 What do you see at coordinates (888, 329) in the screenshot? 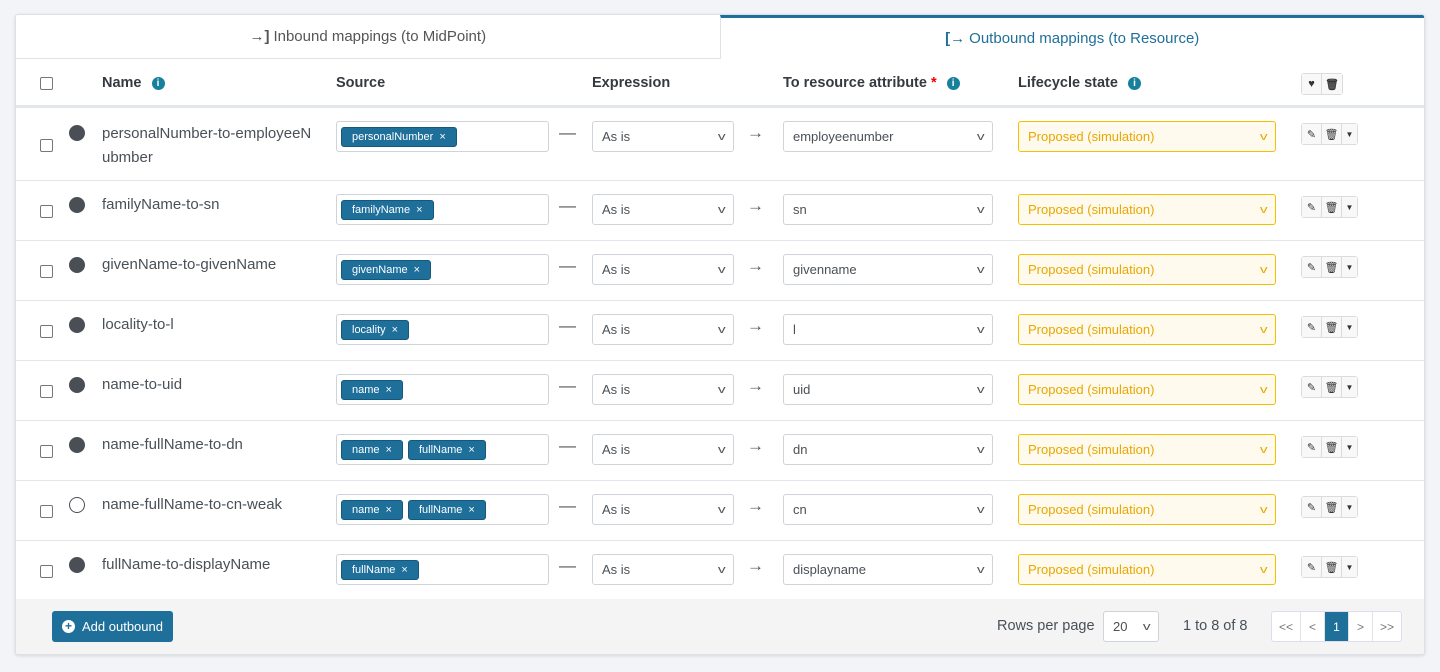
I see `target-attribute-select: lv` at bounding box center [888, 329].